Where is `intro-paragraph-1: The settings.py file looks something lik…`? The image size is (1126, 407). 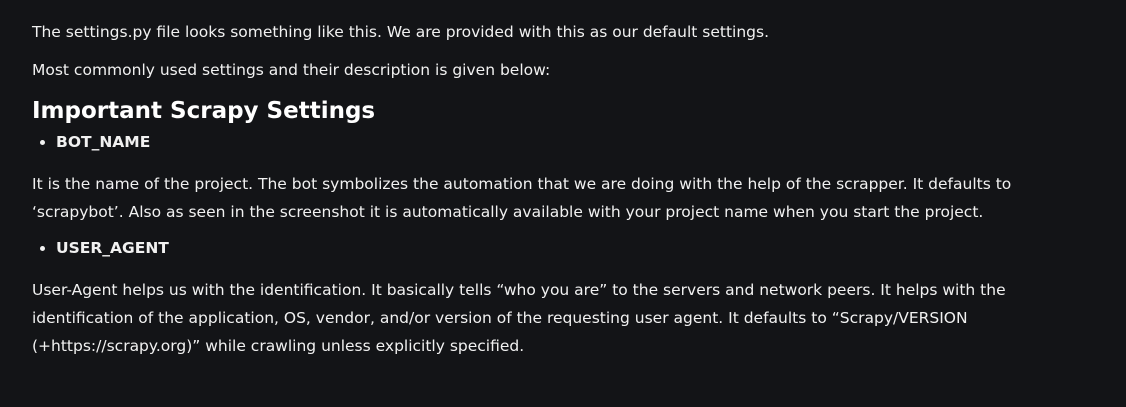
intro-paragraph-1: The settings.py file looks something lik… is located at coordinates (401, 32).